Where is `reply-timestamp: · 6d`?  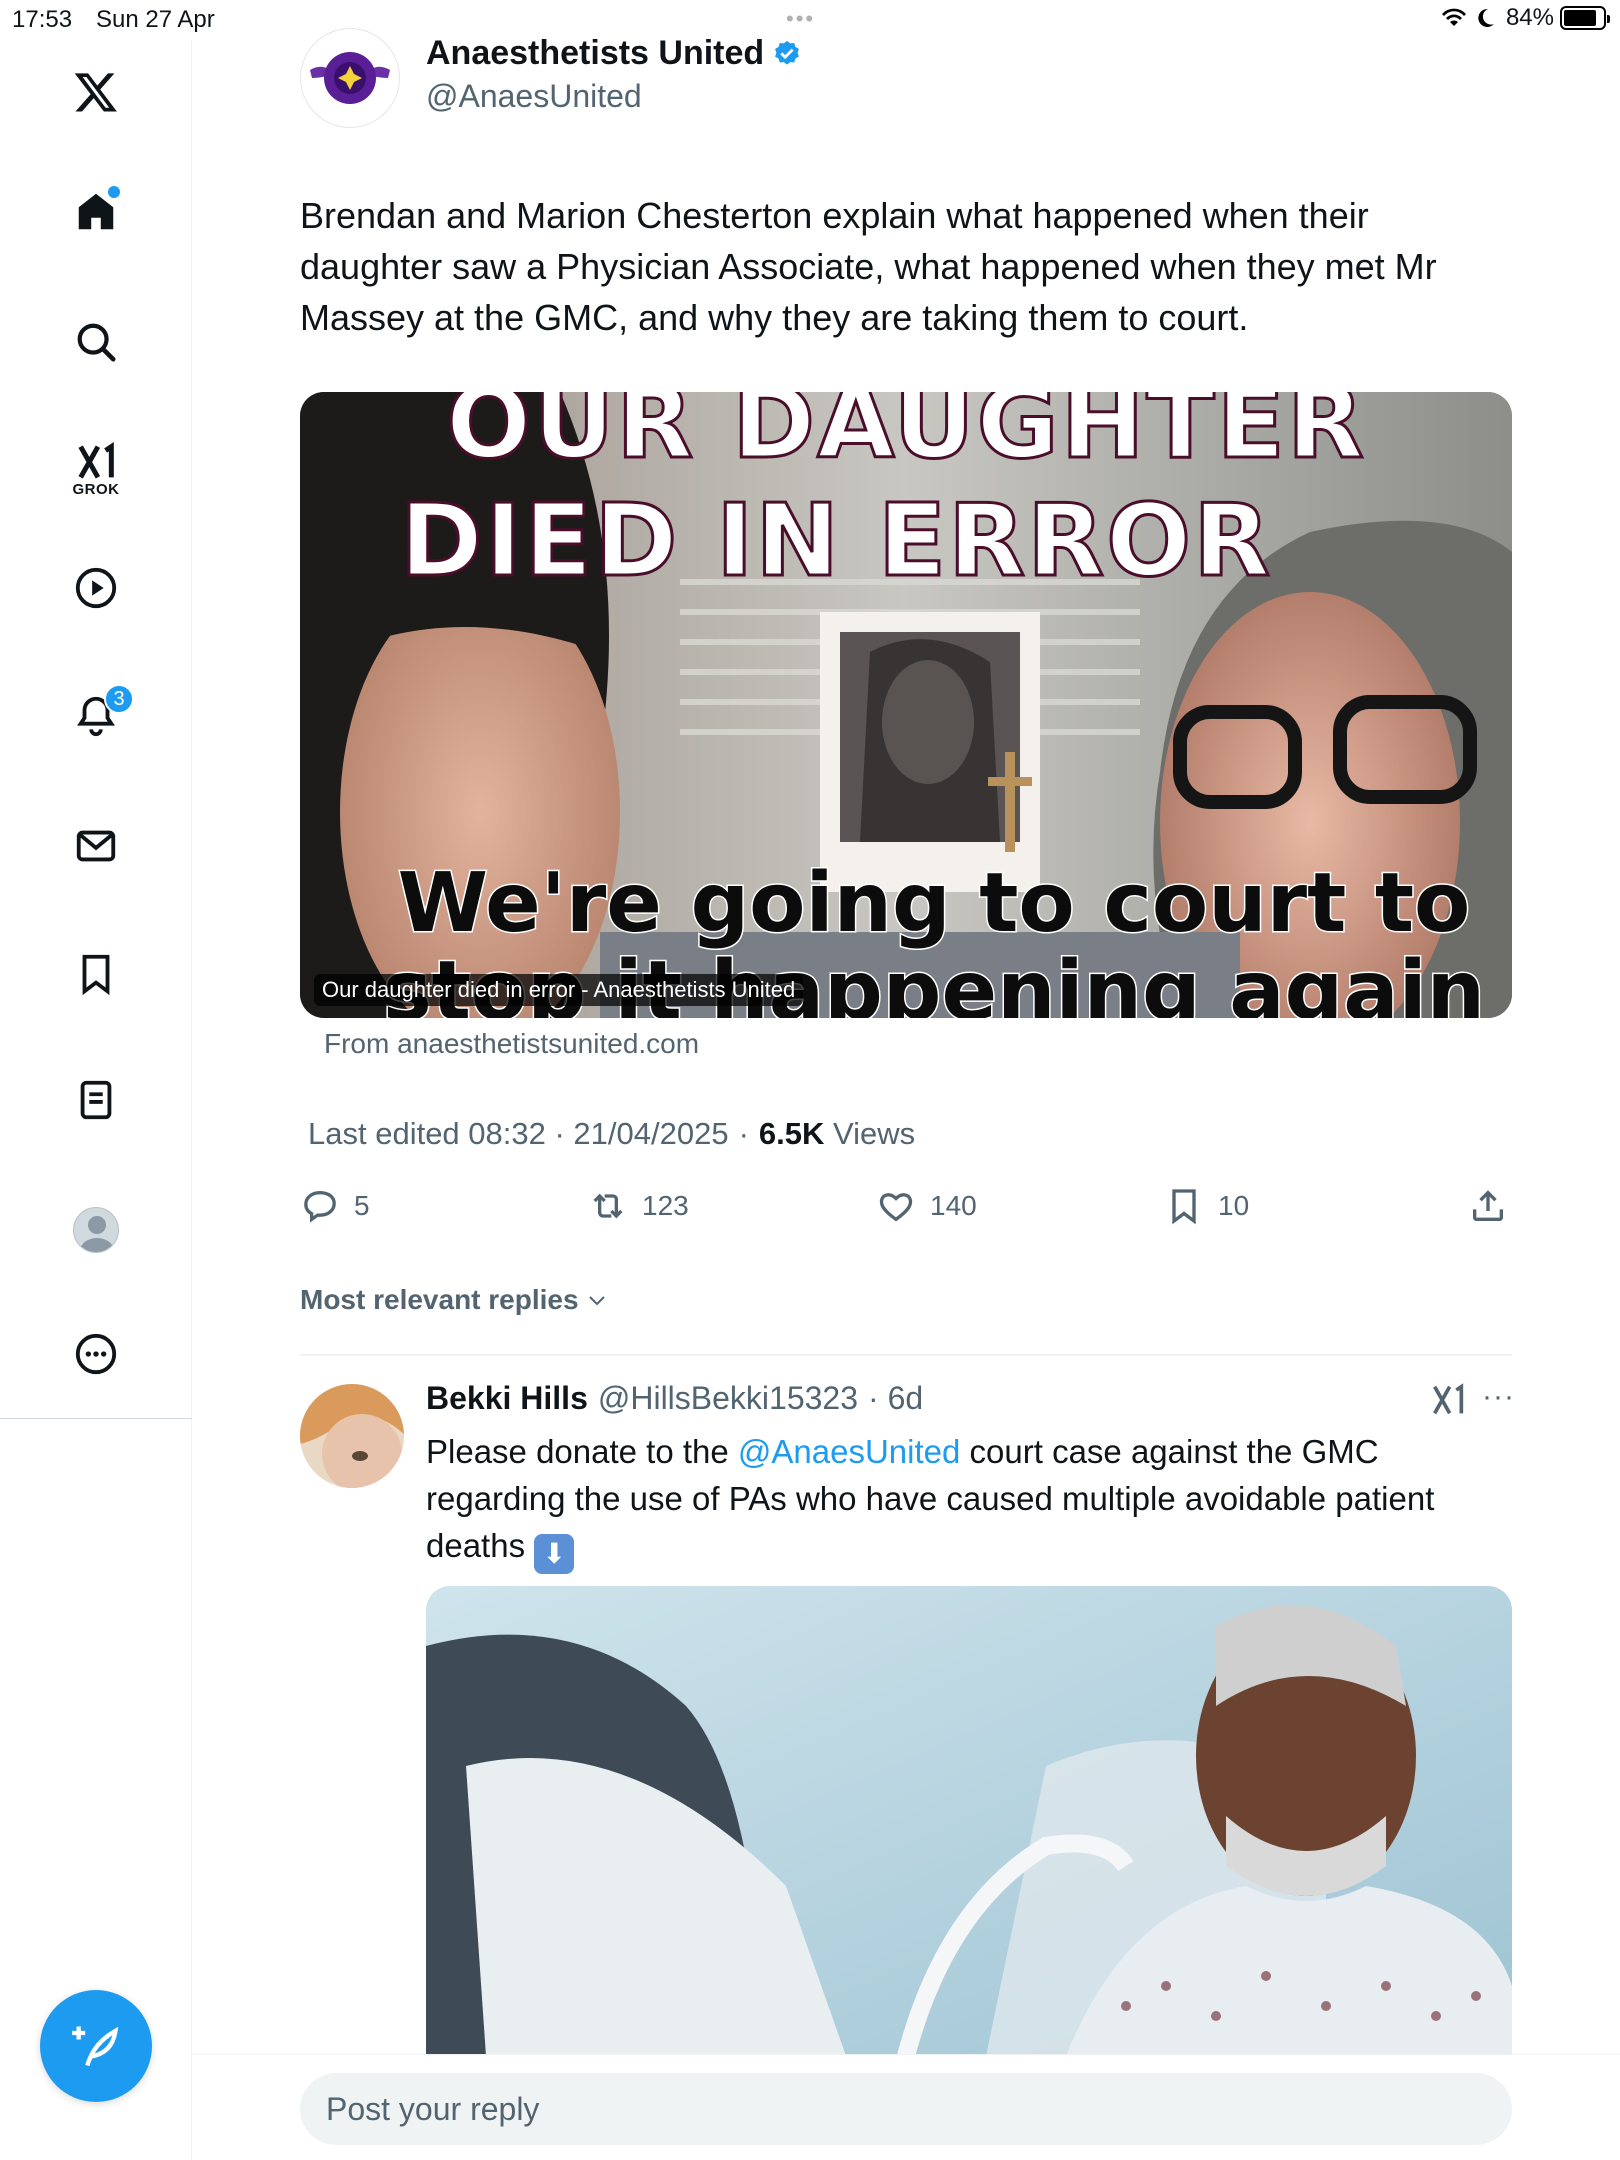
reply-timestamp: · 6d is located at coordinates (895, 1398).